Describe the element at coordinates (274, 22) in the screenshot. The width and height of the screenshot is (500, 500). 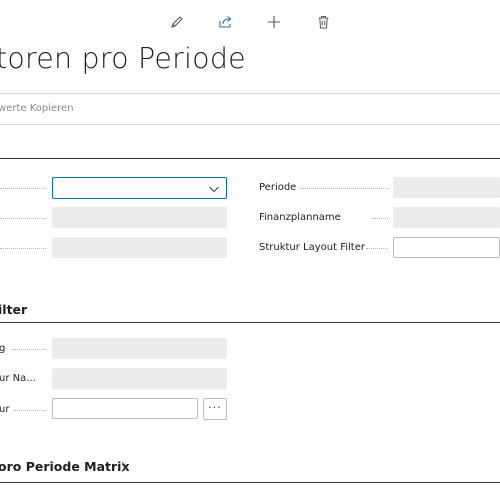
I see `plus-icon` at that location.